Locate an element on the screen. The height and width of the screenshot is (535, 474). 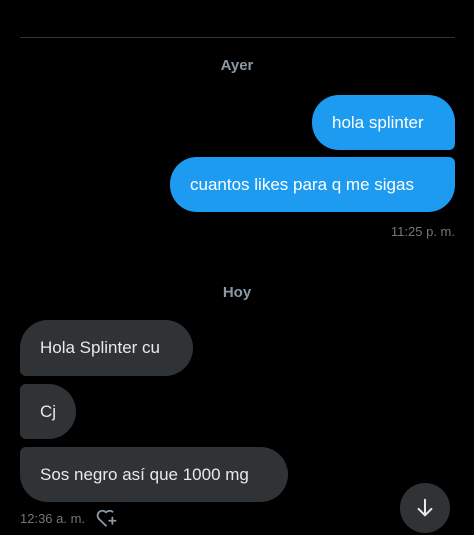
message-received-3: Sos negro así que 1000 mg is located at coordinates (154, 474).